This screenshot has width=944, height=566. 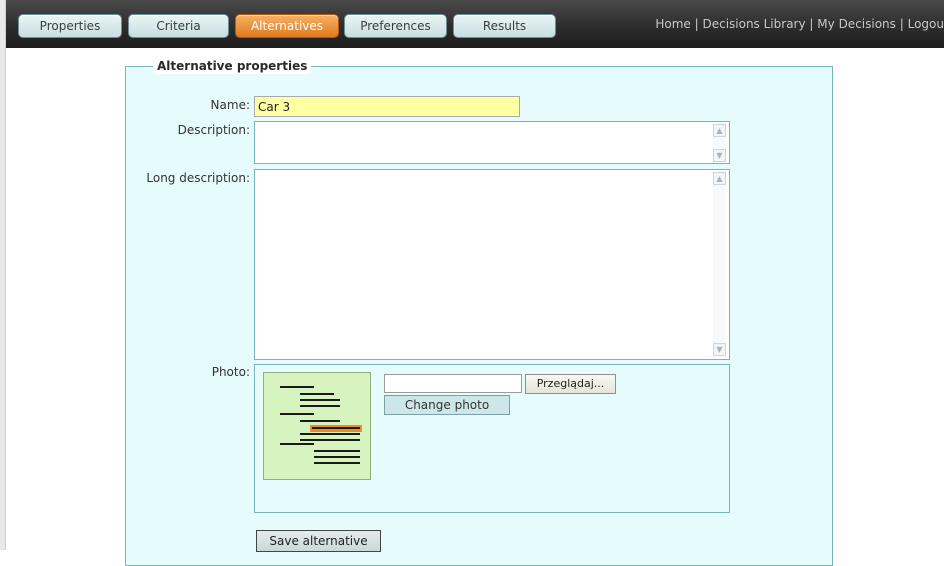 I want to click on tab-alternatives: Alternatives, so click(x=287, y=26).